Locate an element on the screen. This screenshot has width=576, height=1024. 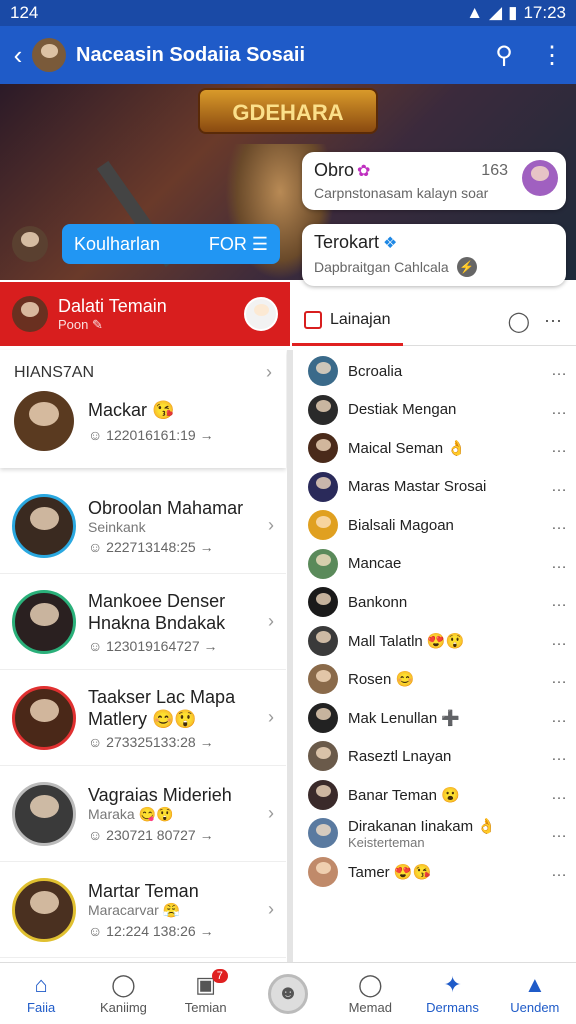
search-icon: ⚲ is located at coordinates (504, 55).